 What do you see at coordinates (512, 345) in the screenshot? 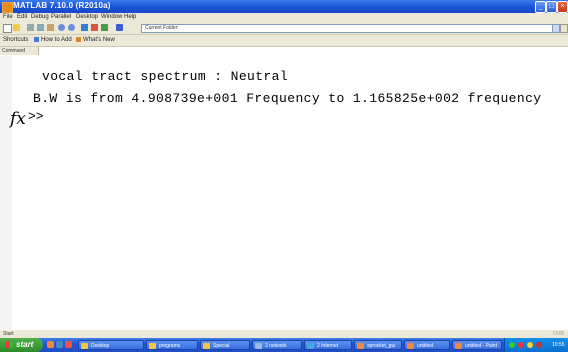
I see `tray-network-icon` at bounding box center [512, 345].